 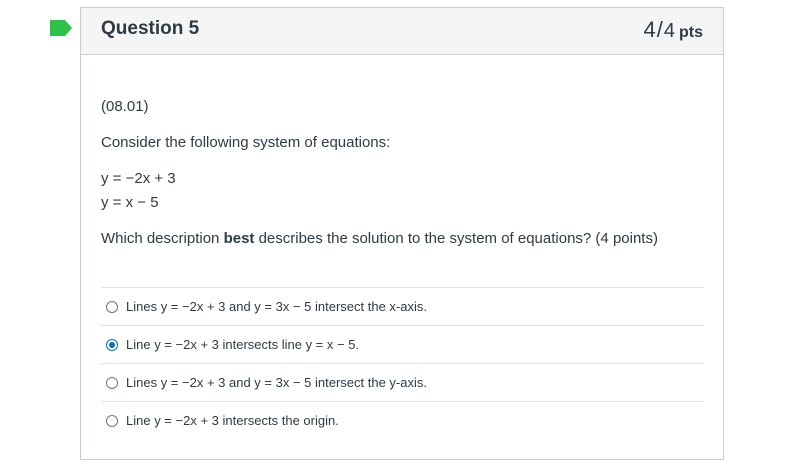 What do you see at coordinates (649, 29) in the screenshot?
I see `points-score: 4` at bounding box center [649, 29].